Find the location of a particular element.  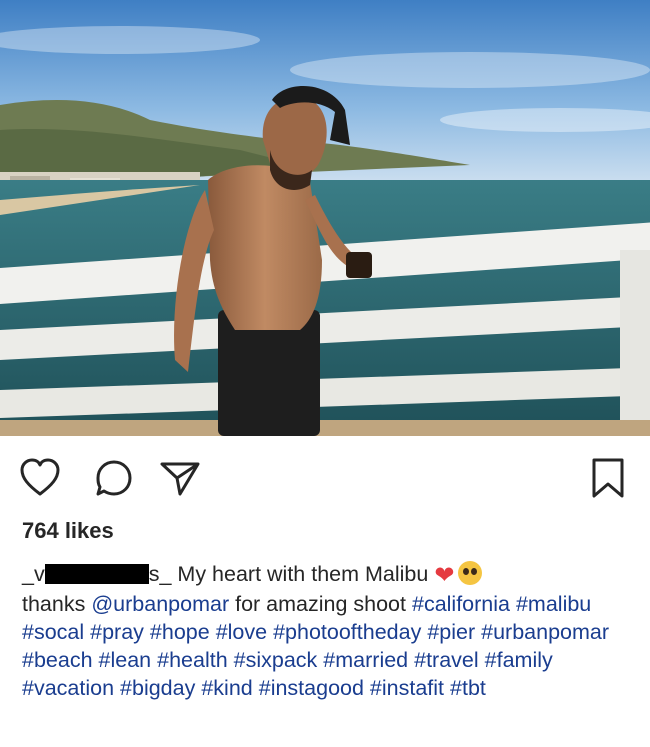

comment-button is located at coordinates (114, 478).